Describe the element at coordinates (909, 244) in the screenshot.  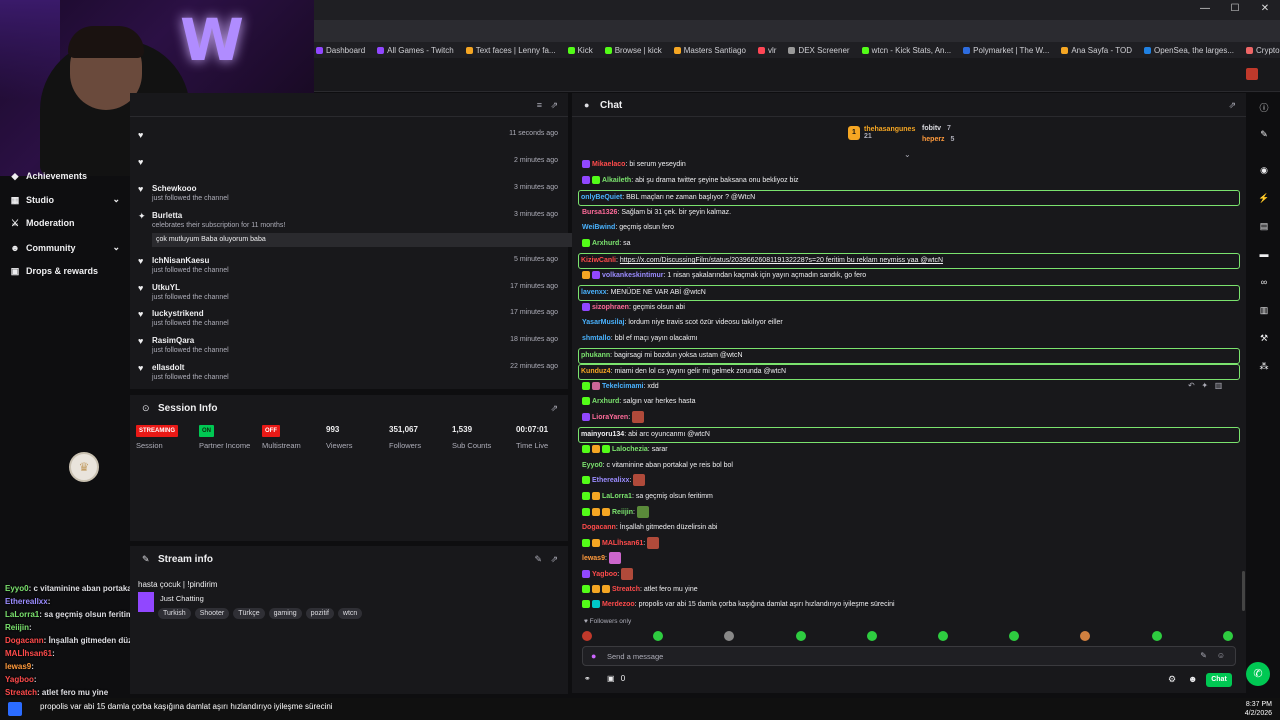
I see `chat-message: Arxhurd: sa` at that location.